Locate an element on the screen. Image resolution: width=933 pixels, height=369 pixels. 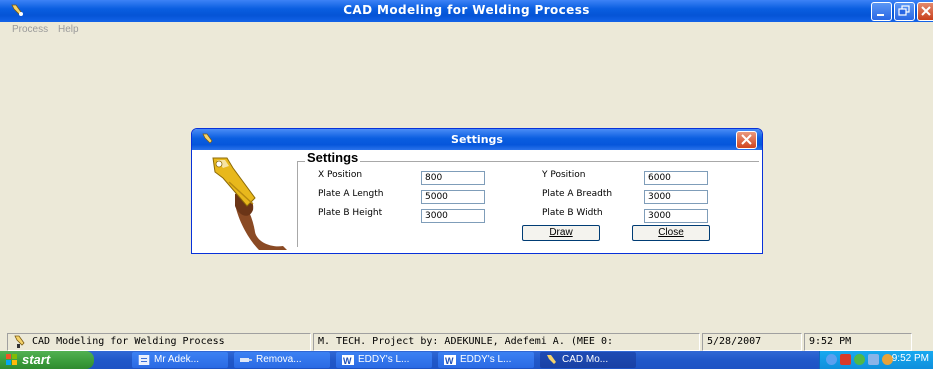
dialog-title: Settings is located at coordinates (477, 139).